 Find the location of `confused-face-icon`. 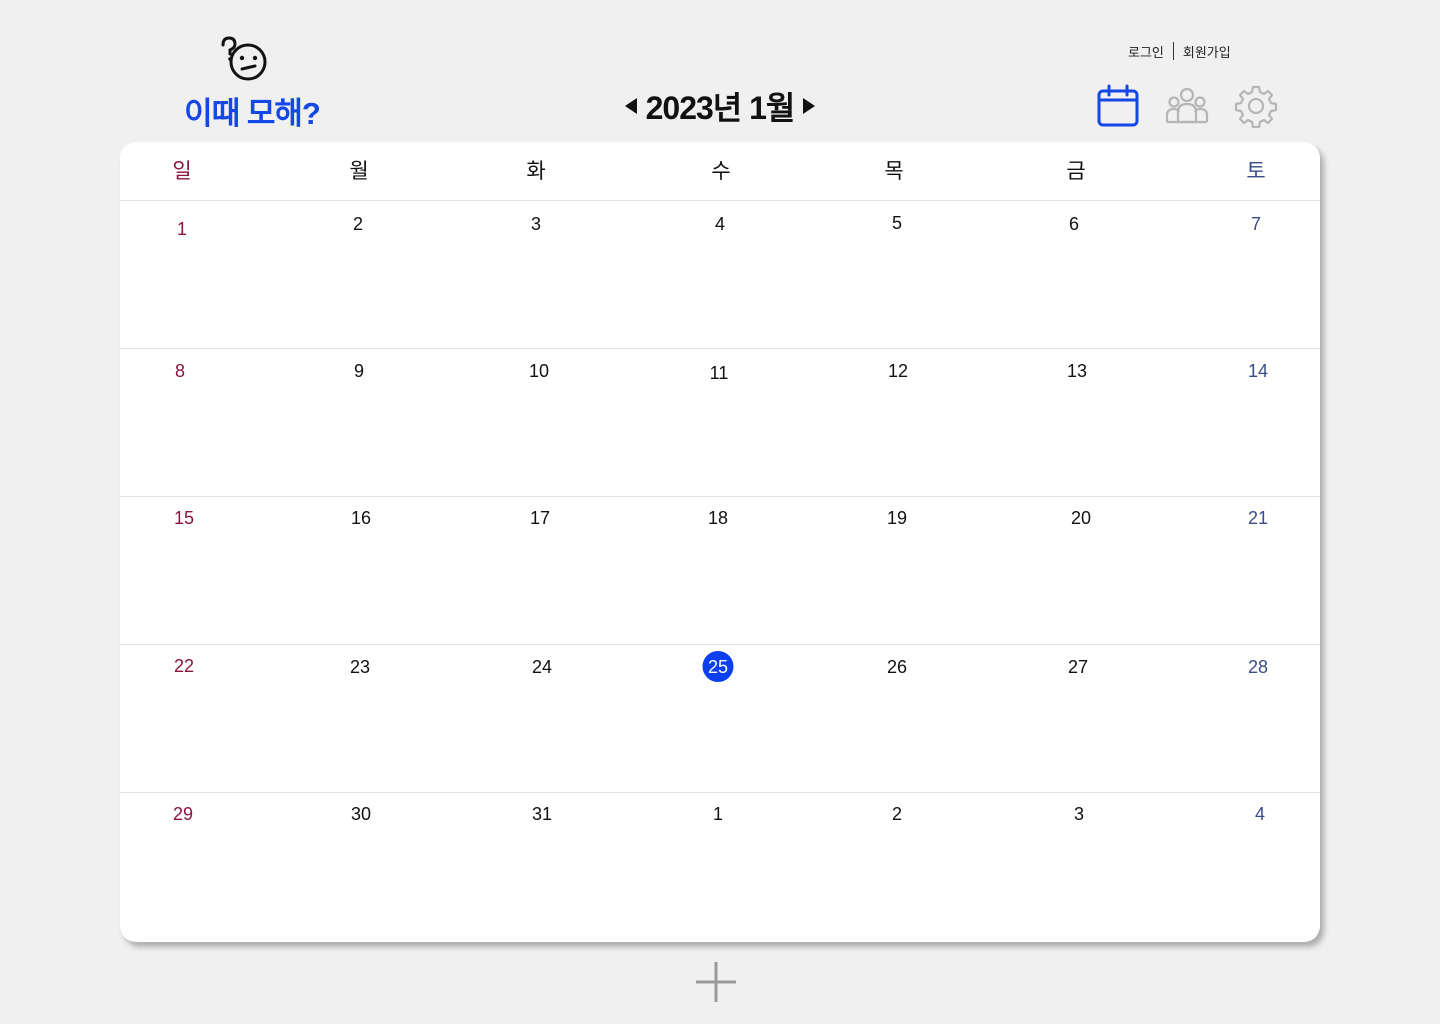

confused-face-icon is located at coordinates (244, 58).